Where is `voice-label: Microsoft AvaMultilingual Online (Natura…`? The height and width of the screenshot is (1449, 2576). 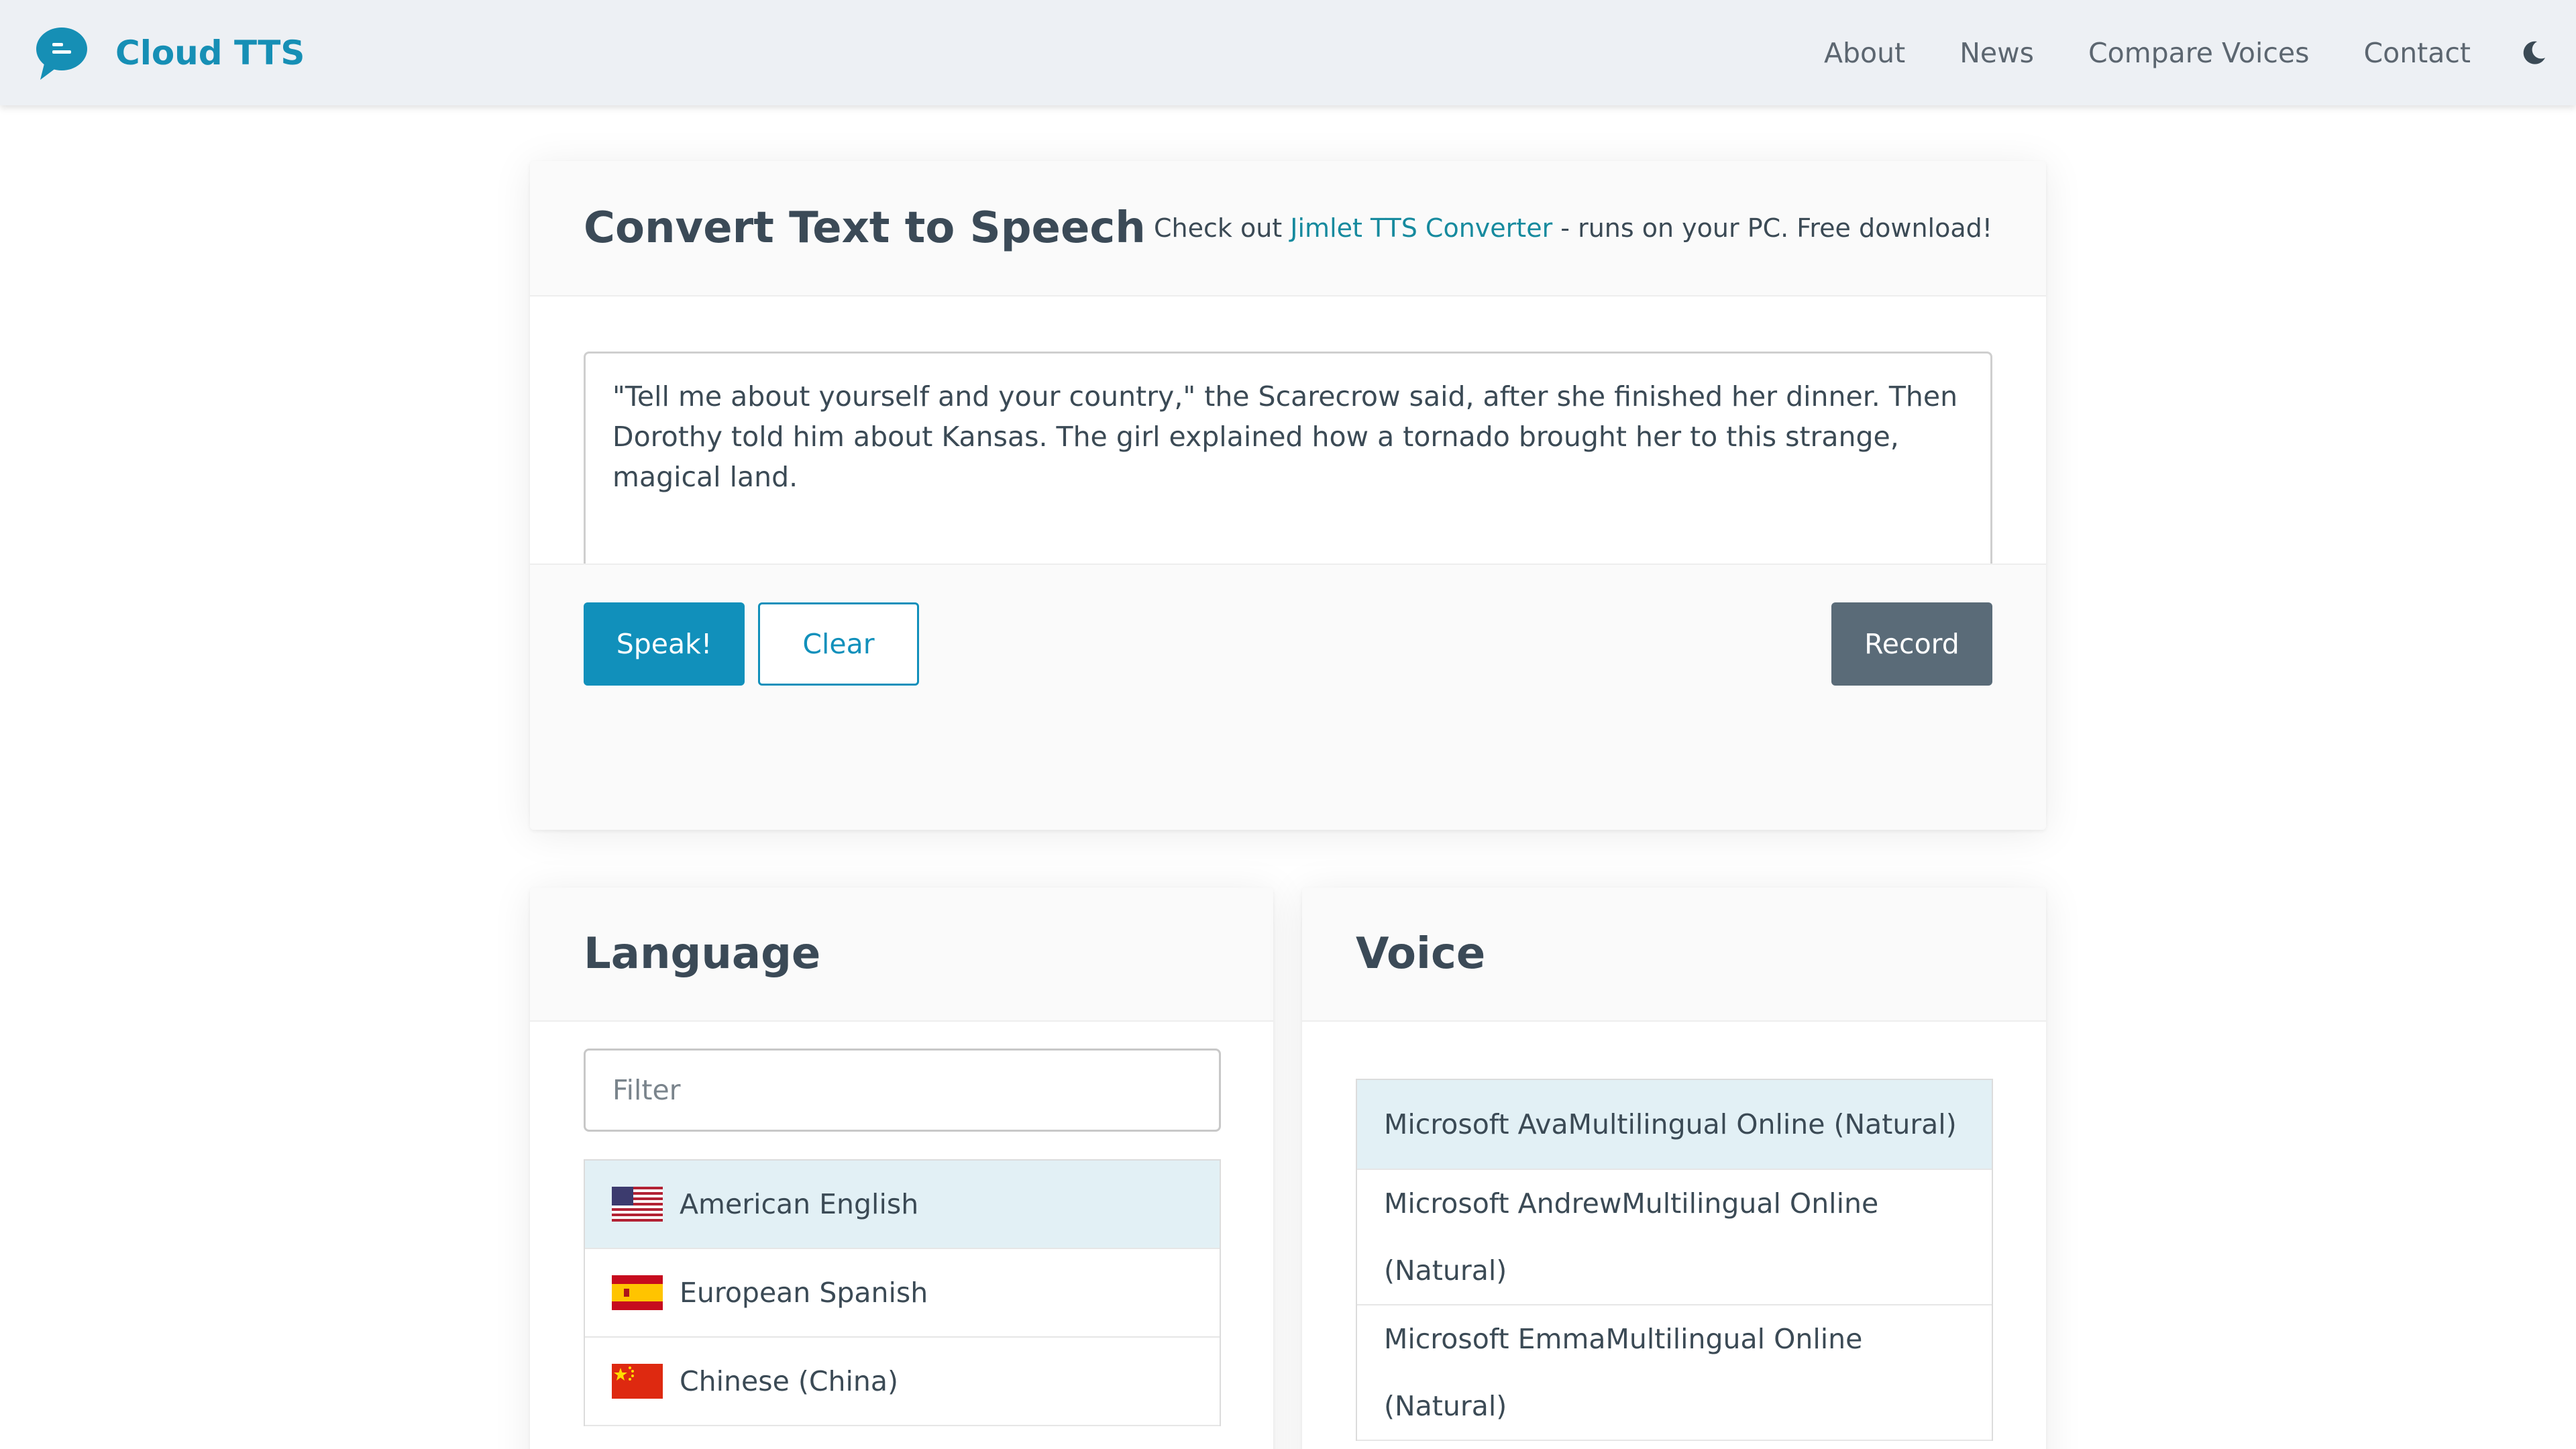
voice-label: Microsoft AvaMultilingual Online (Natura… is located at coordinates (1670, 1124).